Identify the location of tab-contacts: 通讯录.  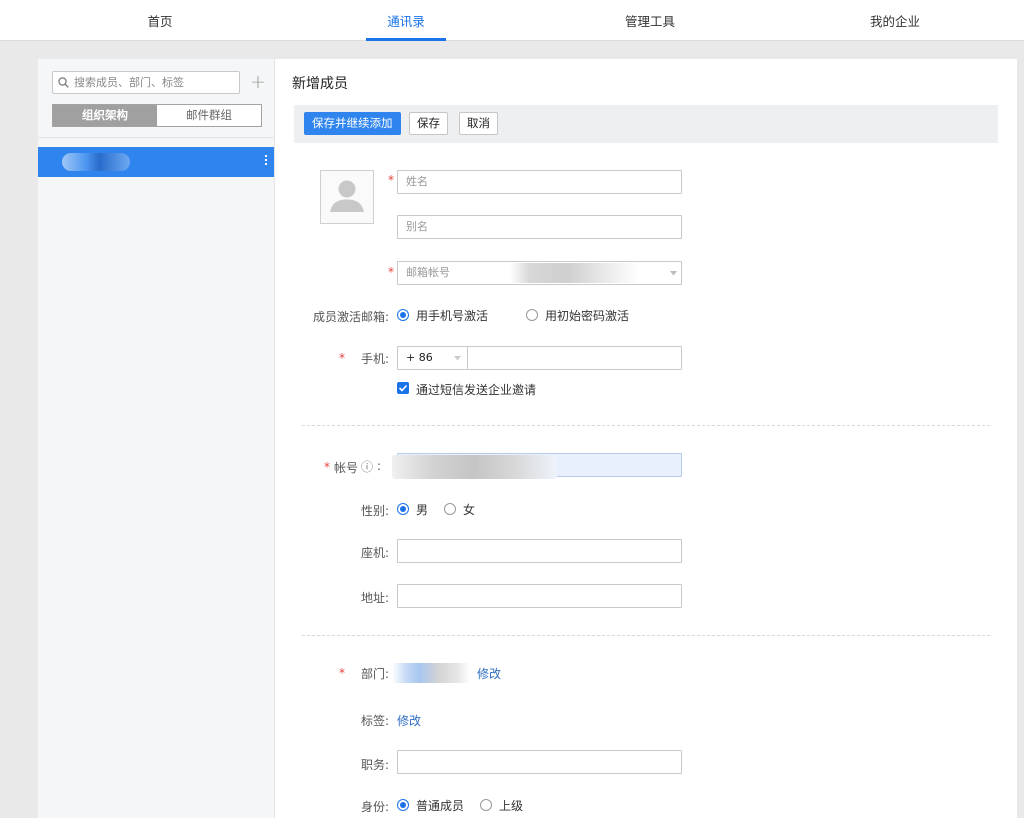
(406, 20).